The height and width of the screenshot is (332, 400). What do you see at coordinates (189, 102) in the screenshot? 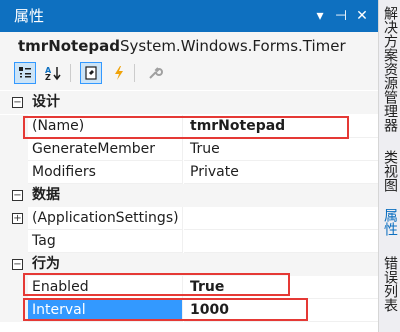
I see `category-design: − 设计` at bounding box center [189, 102].